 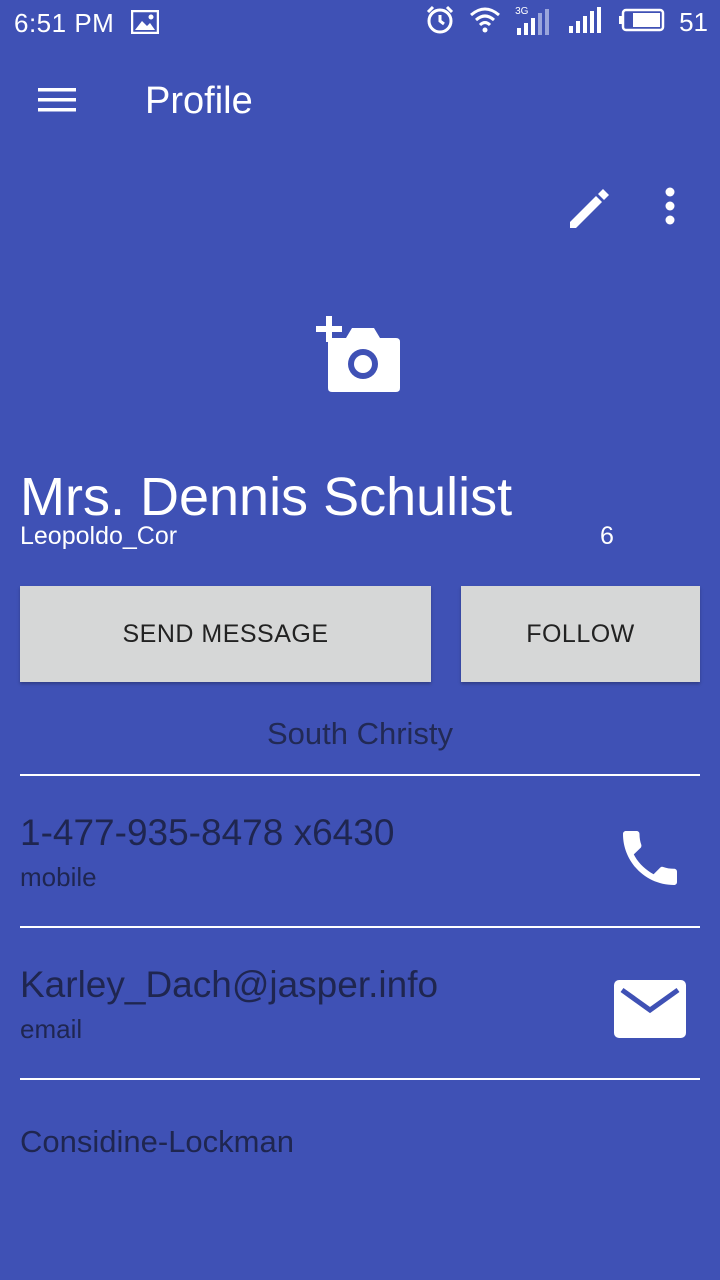 I want to click on phone-icon, so click(x=650, y=864).